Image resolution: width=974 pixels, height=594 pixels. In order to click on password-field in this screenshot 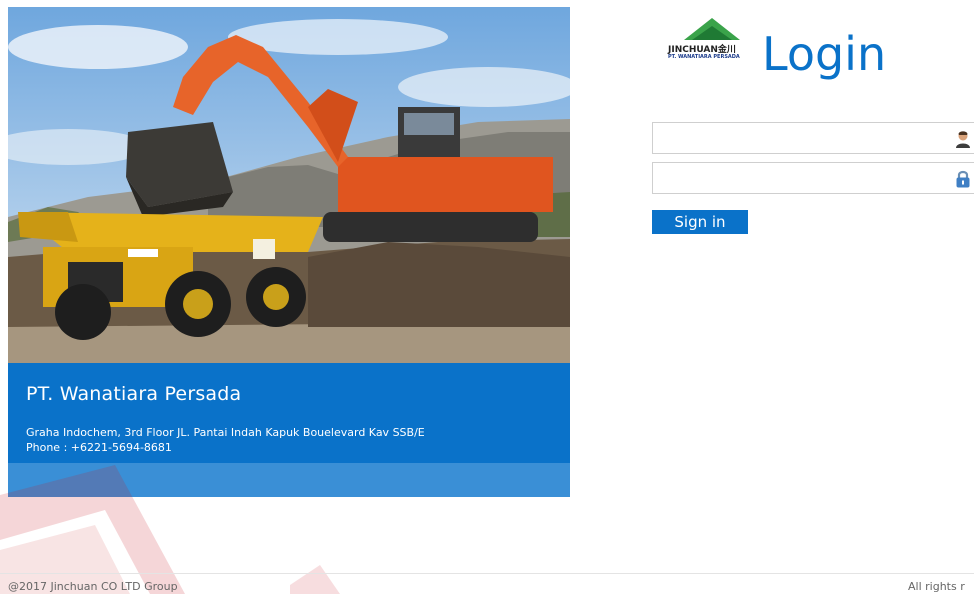, I will do `click(813, 178)`.